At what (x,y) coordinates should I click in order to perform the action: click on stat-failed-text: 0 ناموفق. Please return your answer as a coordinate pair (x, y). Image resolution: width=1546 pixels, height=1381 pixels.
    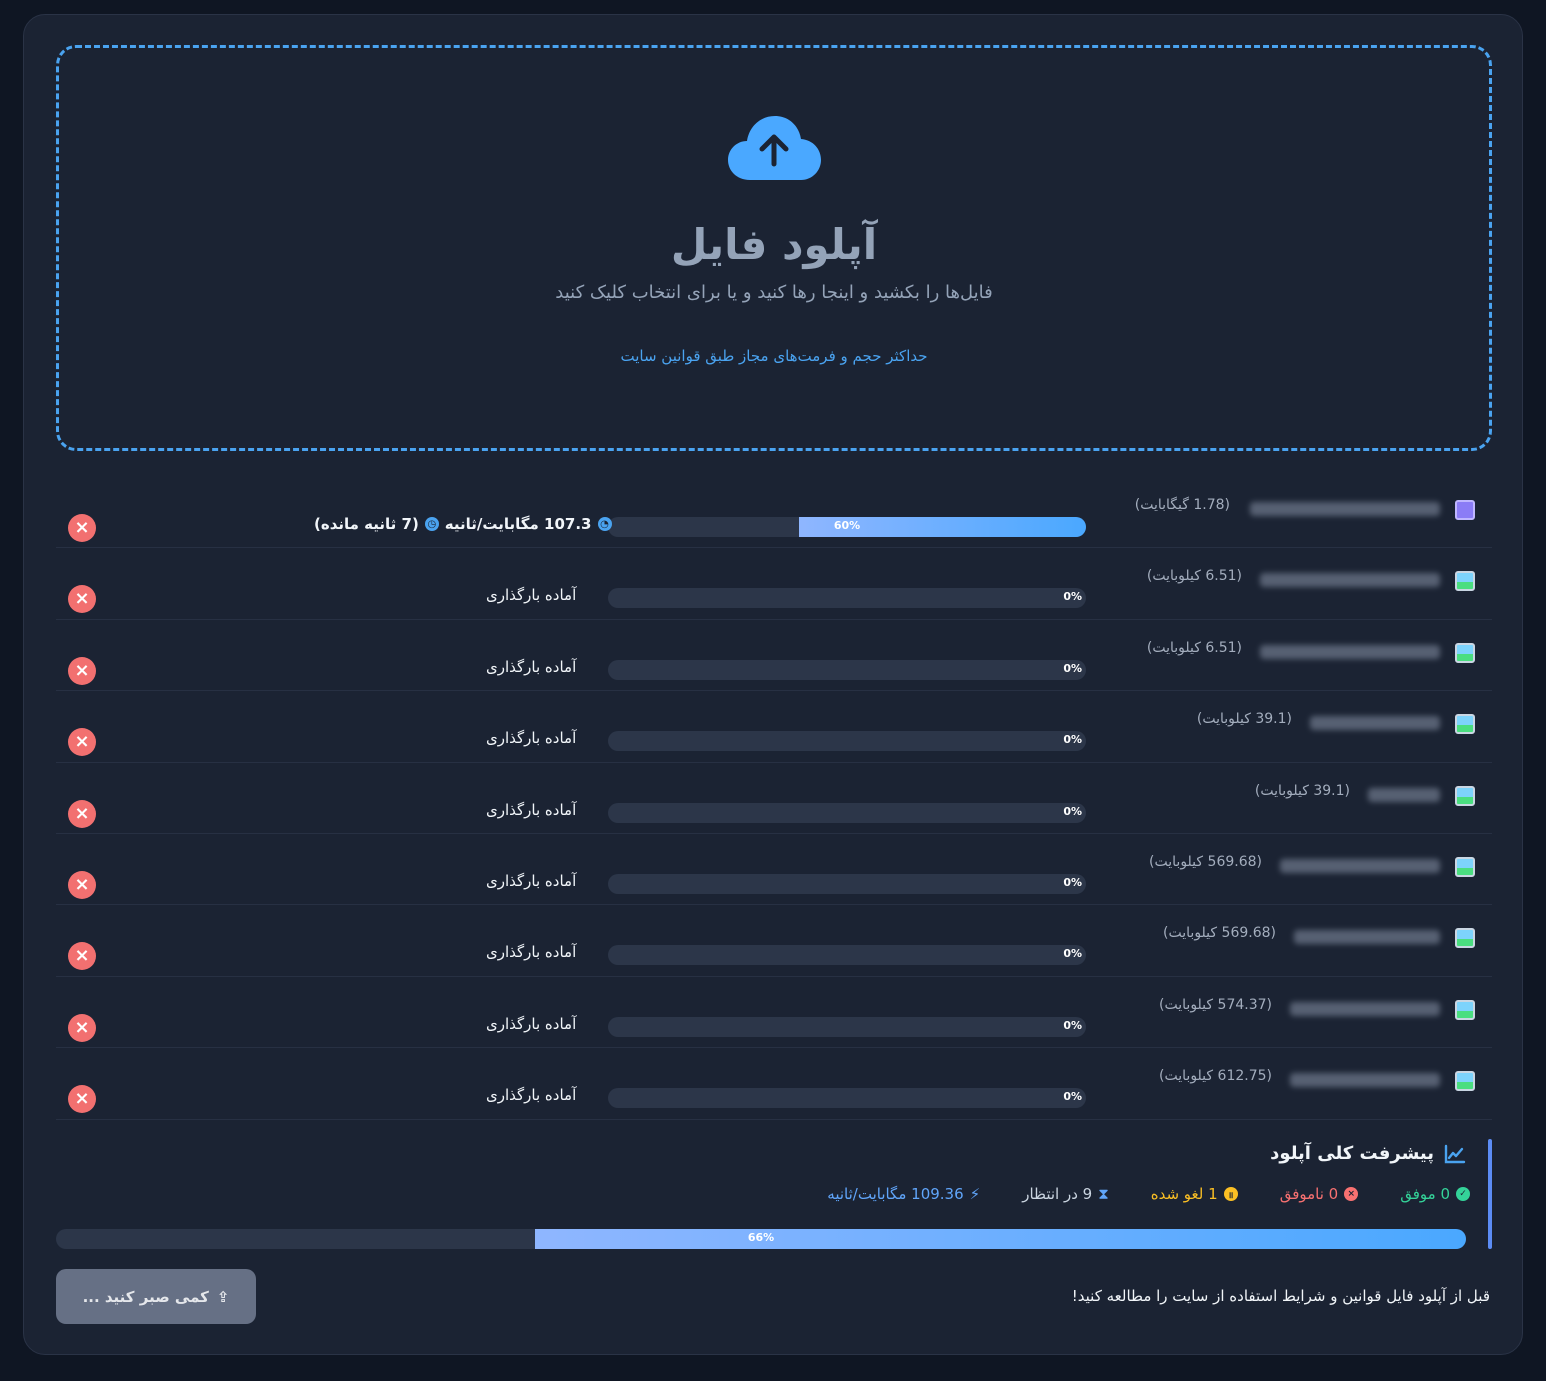
    Looking at the image, I should click on (1309, 1194).